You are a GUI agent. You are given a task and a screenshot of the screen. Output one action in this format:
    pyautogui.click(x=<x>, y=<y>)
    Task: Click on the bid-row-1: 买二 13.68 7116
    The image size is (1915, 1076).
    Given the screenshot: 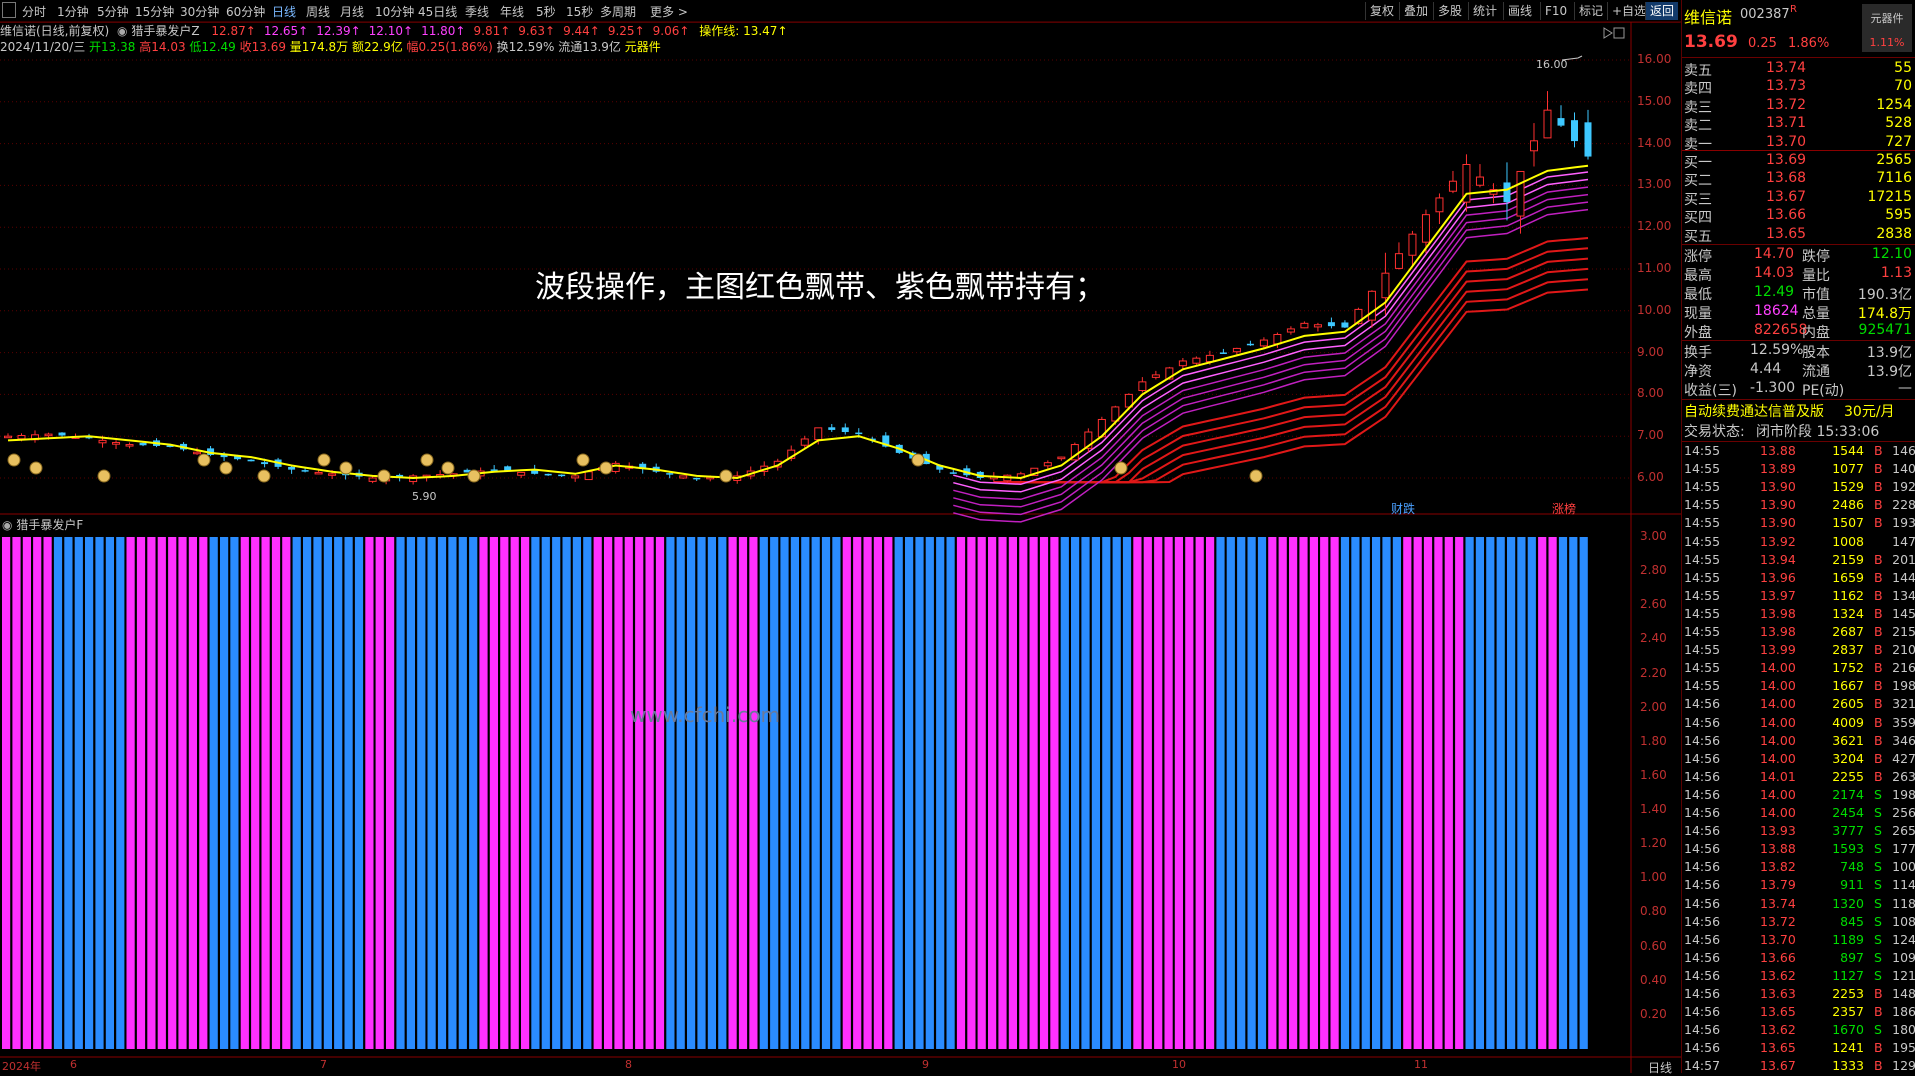 What is the action you would take?
    pyautogui.click(x=1799, y=179)
    